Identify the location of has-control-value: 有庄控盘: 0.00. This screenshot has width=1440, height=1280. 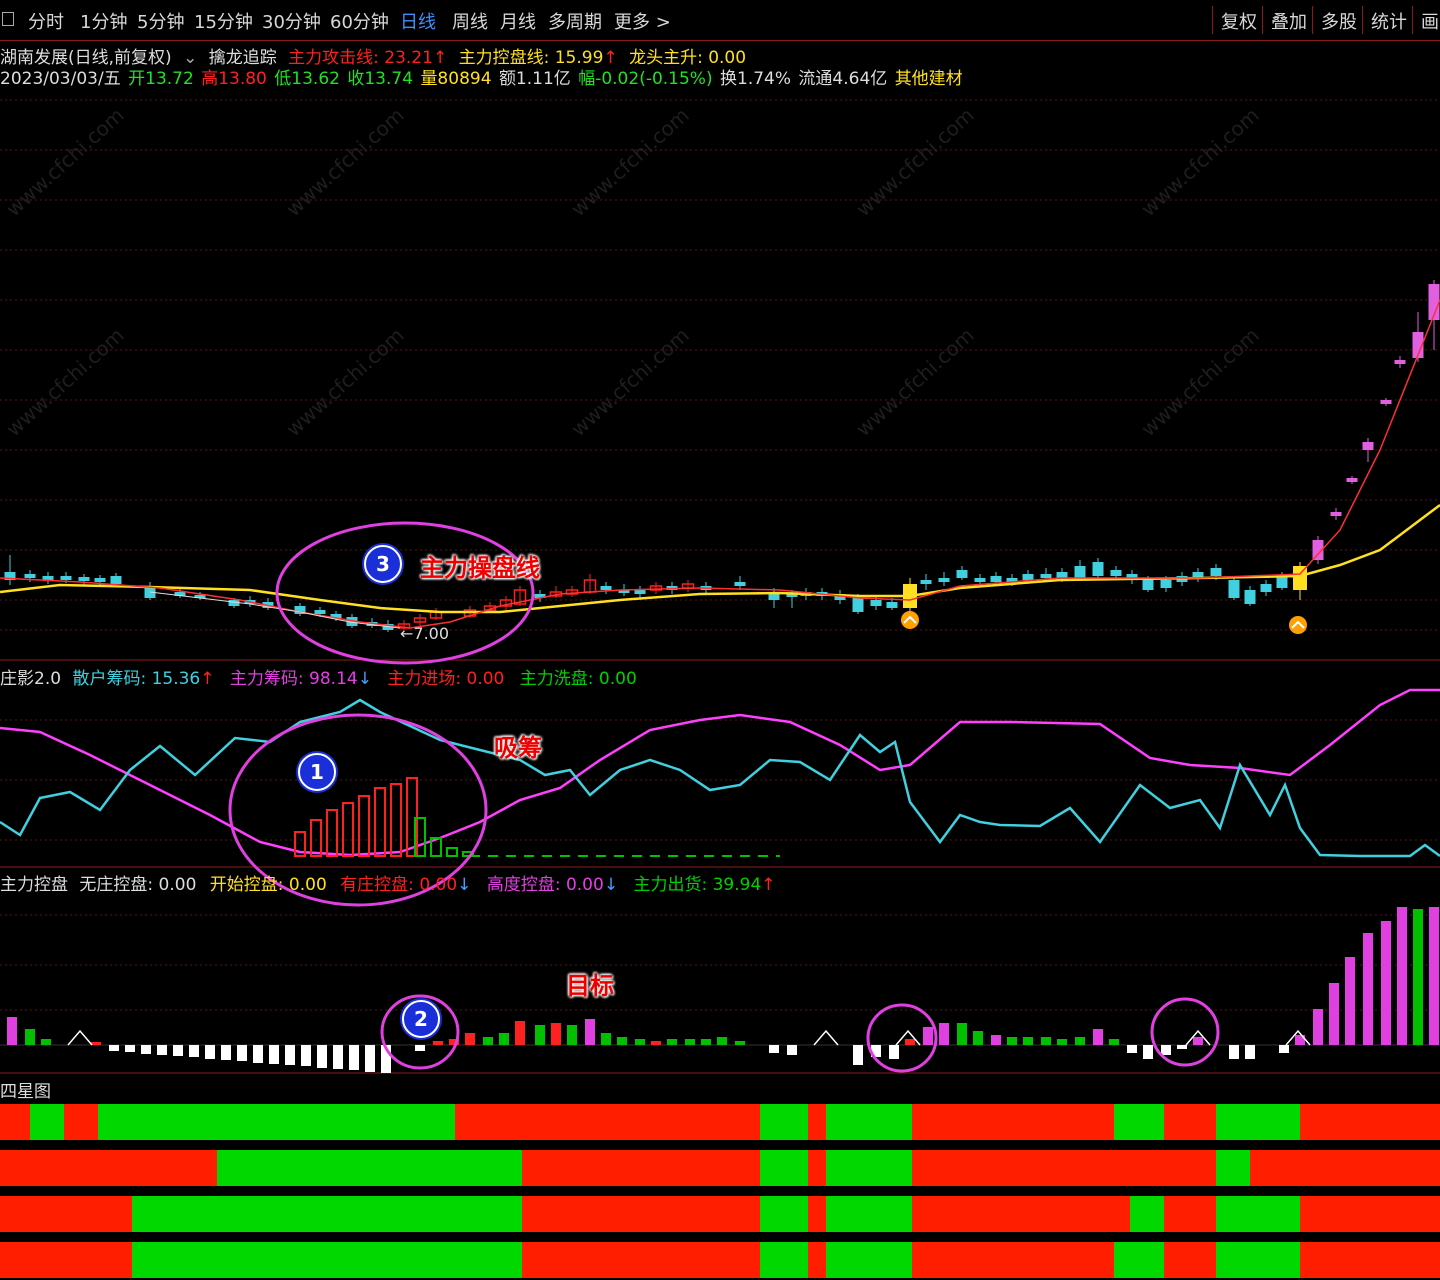
(399, 885).